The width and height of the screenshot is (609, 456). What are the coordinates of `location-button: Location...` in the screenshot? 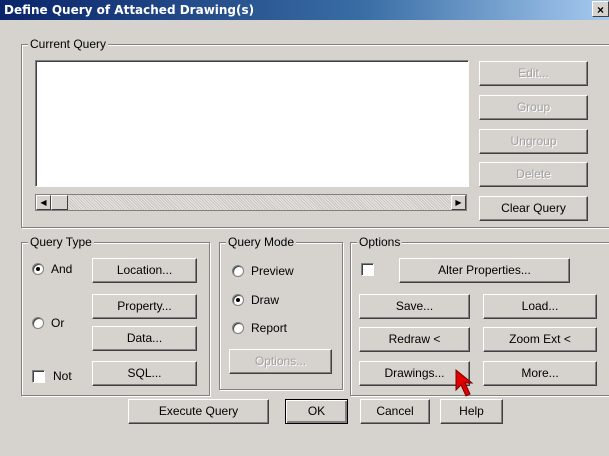 It's located at (144, 270).